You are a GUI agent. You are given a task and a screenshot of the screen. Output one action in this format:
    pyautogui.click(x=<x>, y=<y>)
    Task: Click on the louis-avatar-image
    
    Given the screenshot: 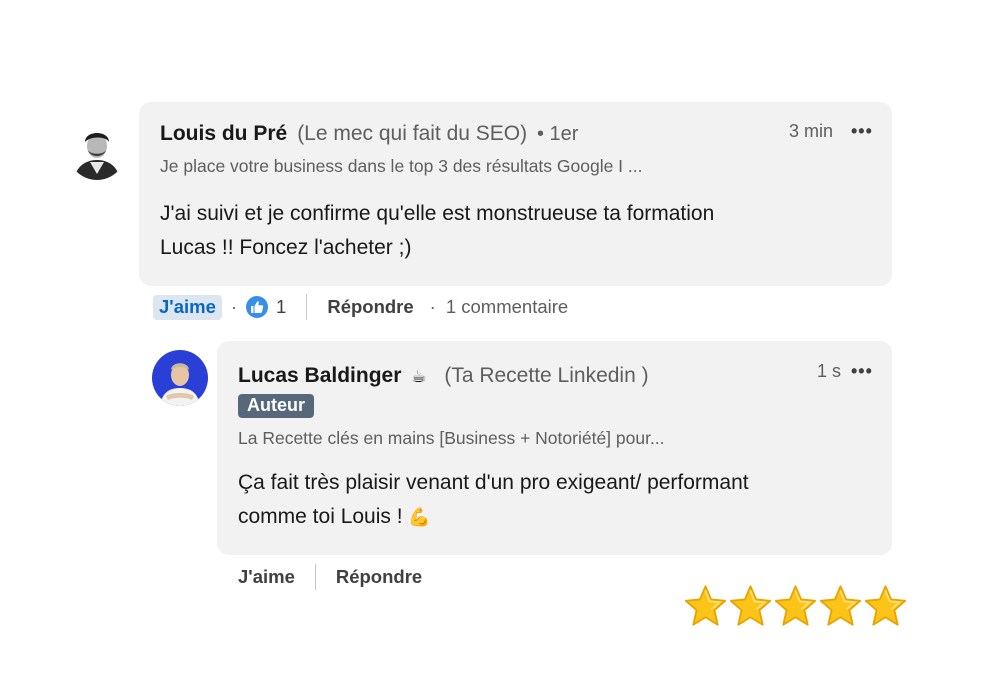 What is the action you would take?
    pyautogui.click(x=97, y=151)
    